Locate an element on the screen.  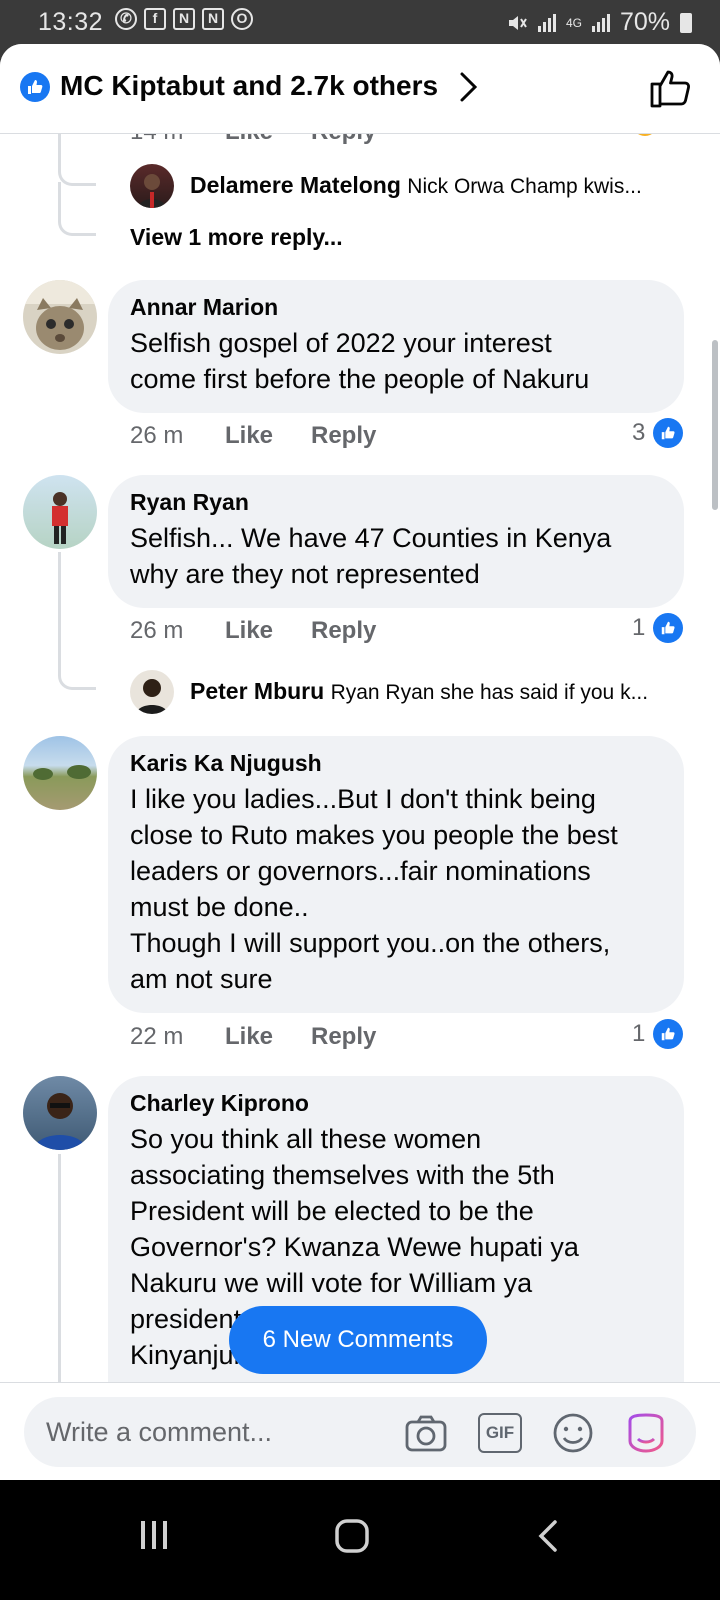
gif-label: GIF is located at coordinates (500, 1432).